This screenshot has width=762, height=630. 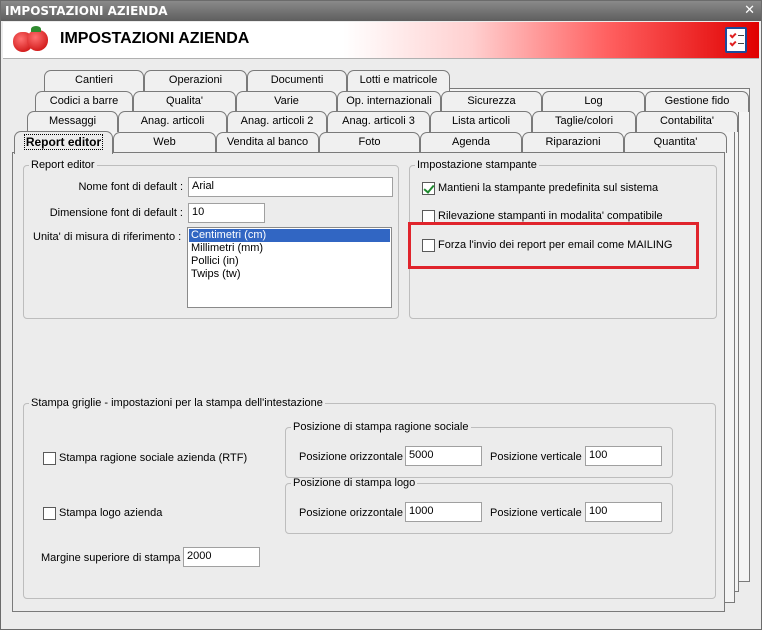 I want to click on title-bar: IMPOSTAZIONI AZIENDA ✕, so click(x=381, y=11).